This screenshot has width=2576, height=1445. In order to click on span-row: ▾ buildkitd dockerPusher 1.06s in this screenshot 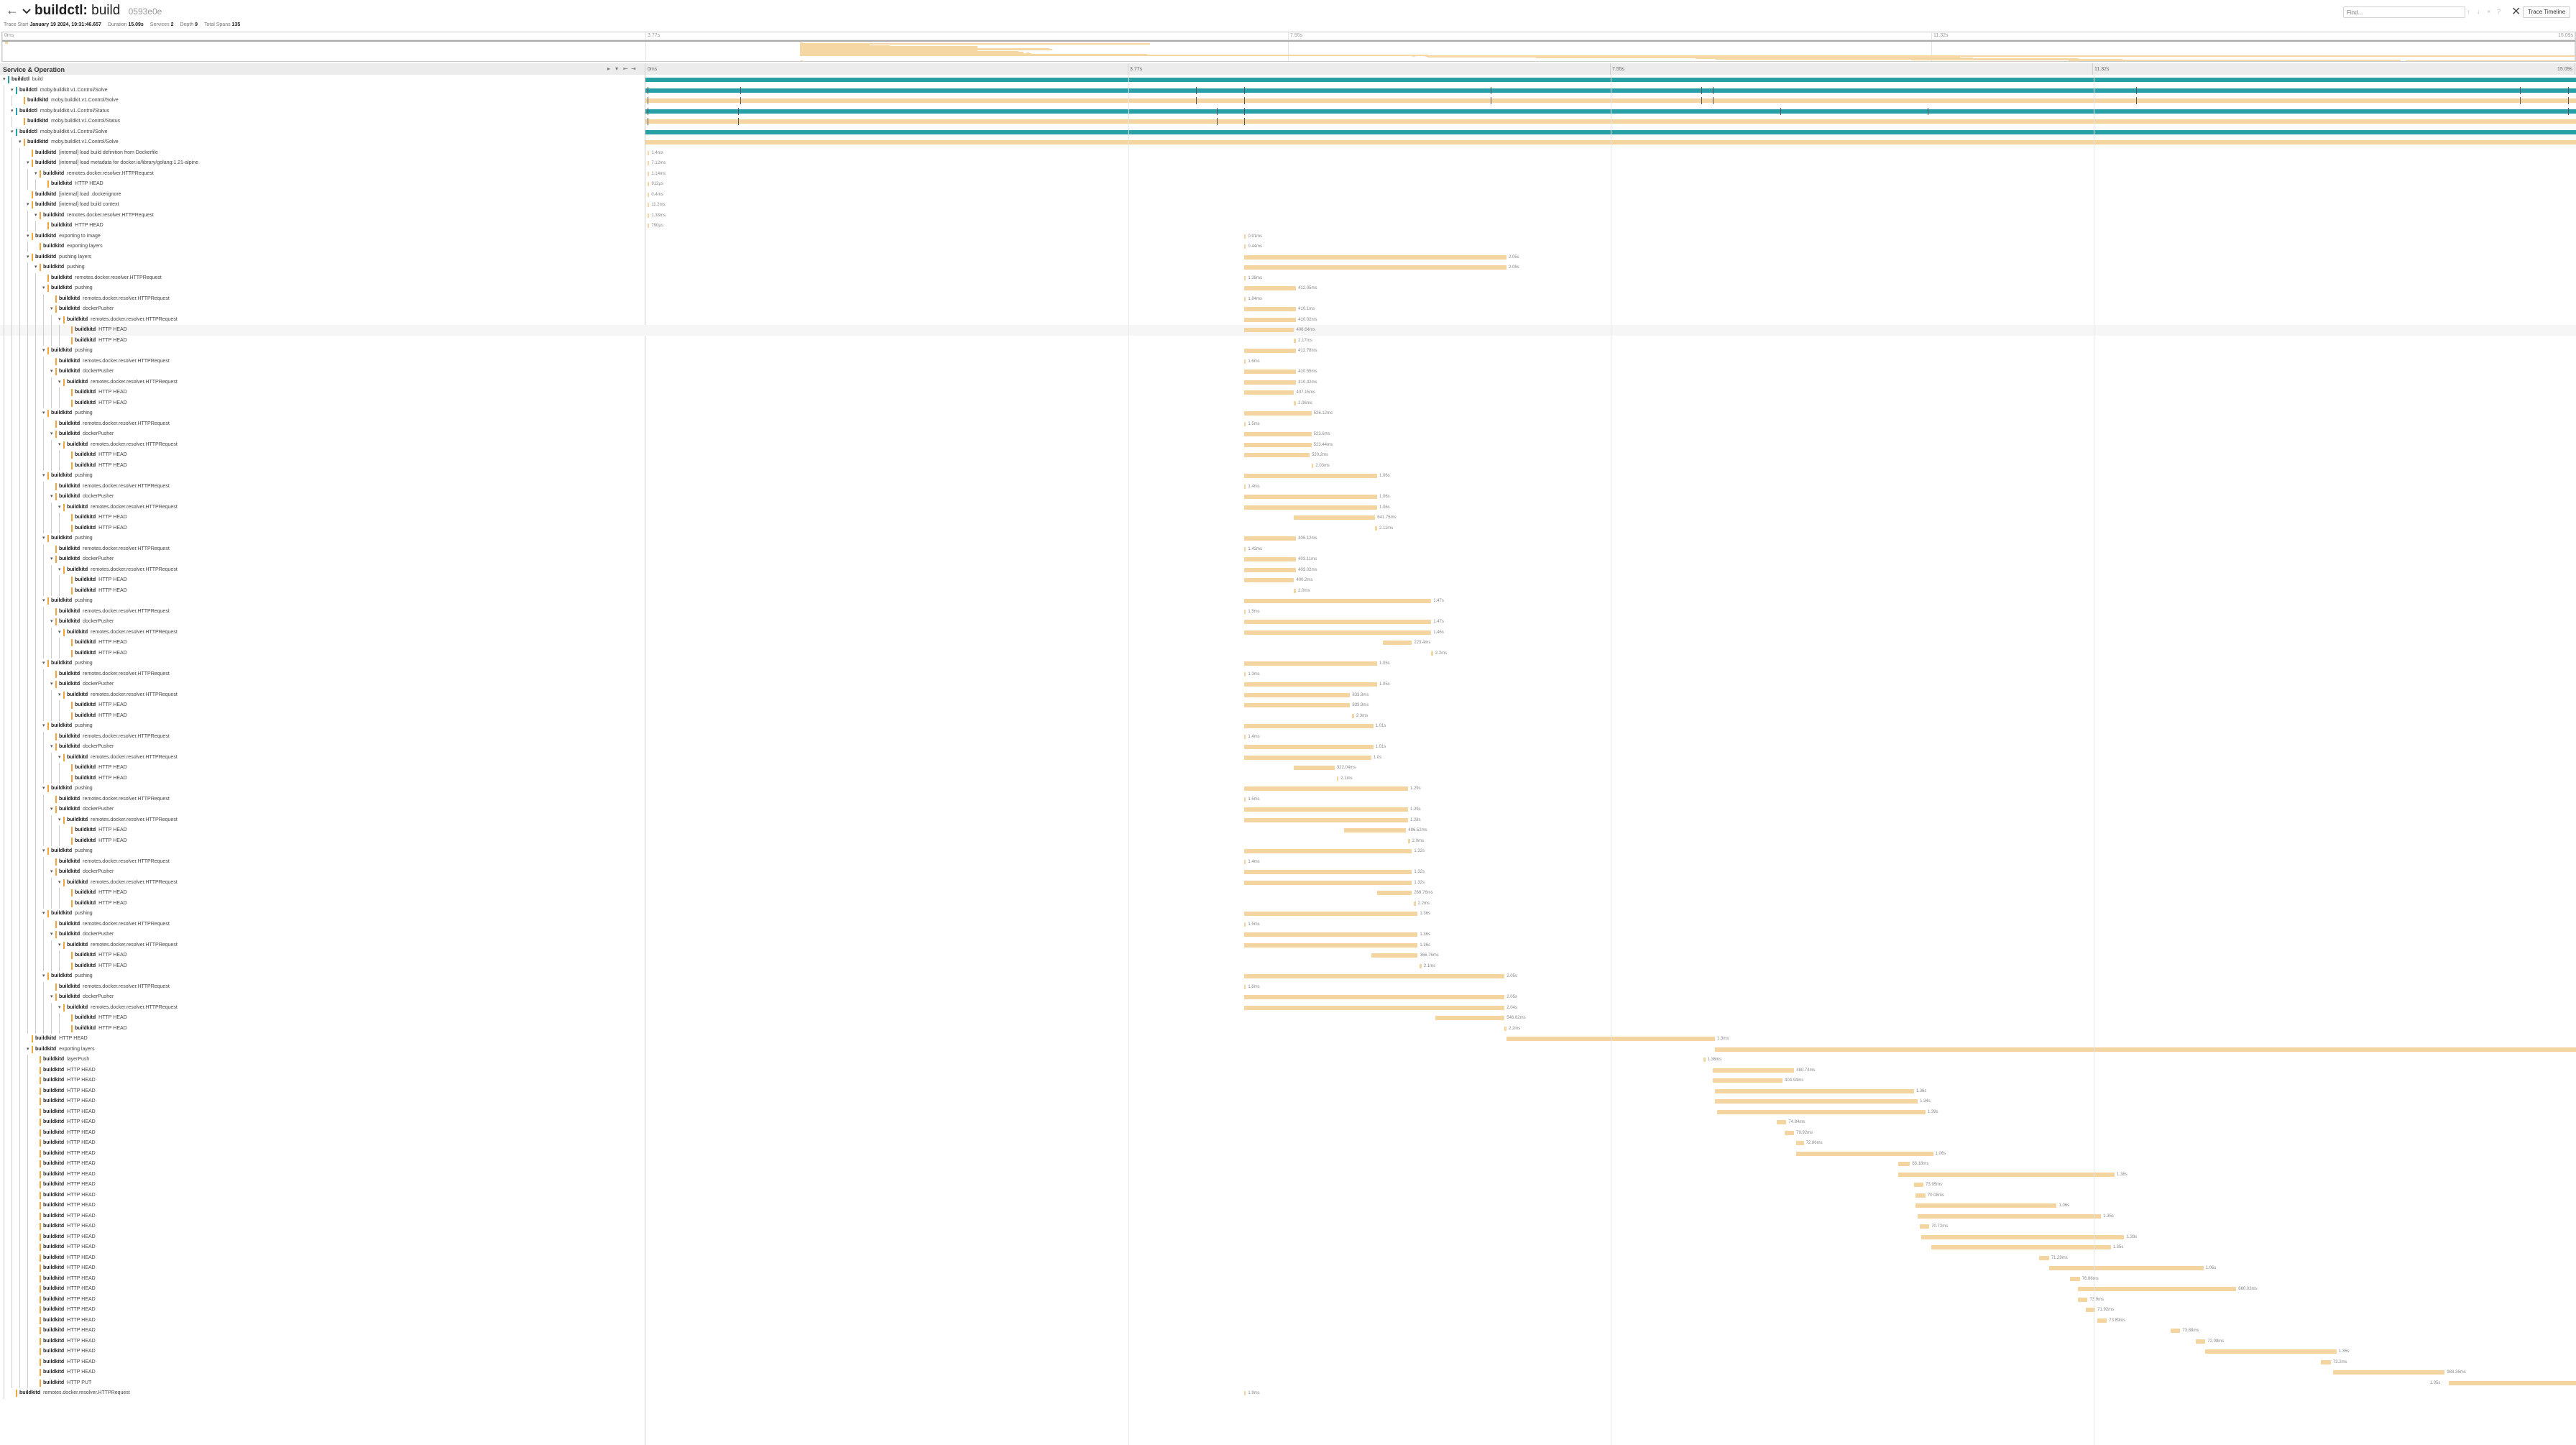, I will do `click(1288, 497)`.